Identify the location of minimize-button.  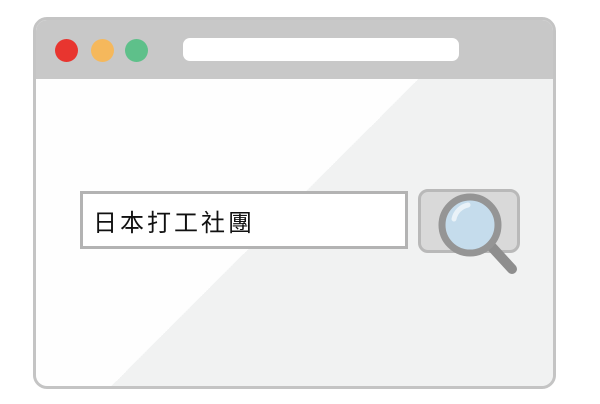
(102, 50).